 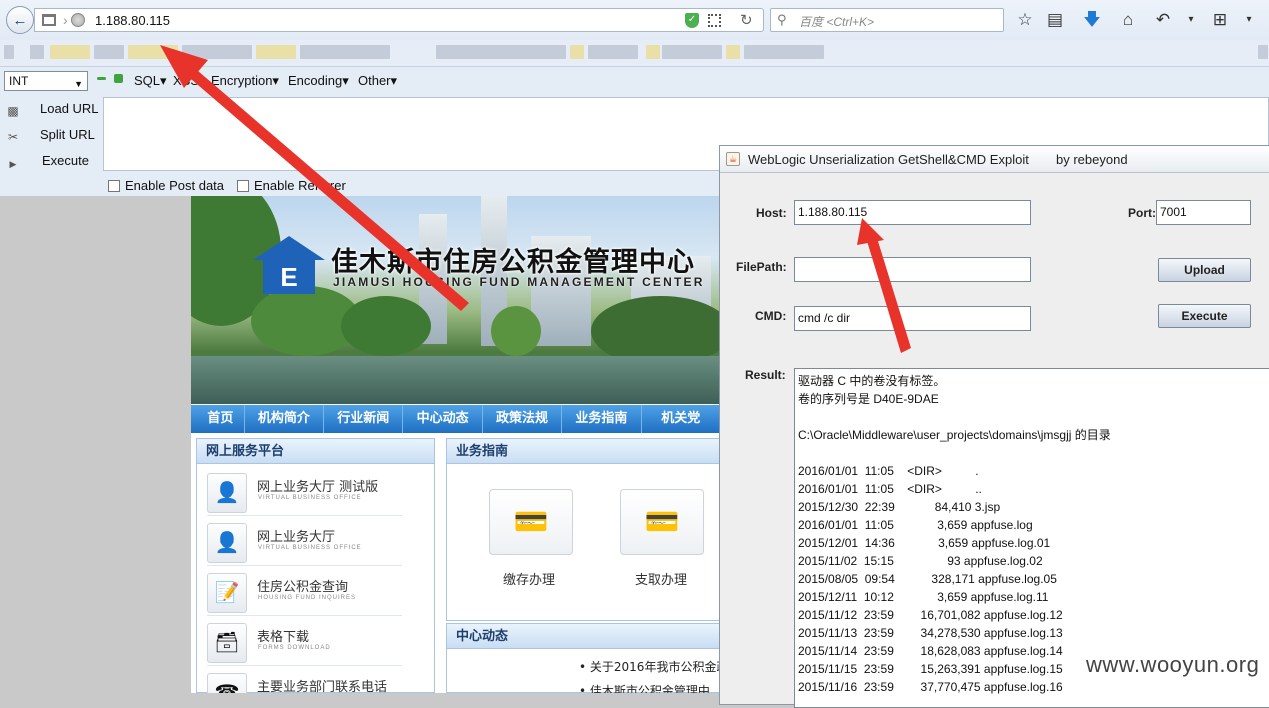 I want to click on back-arrow-icon: ←, so click(x=20, y=20).